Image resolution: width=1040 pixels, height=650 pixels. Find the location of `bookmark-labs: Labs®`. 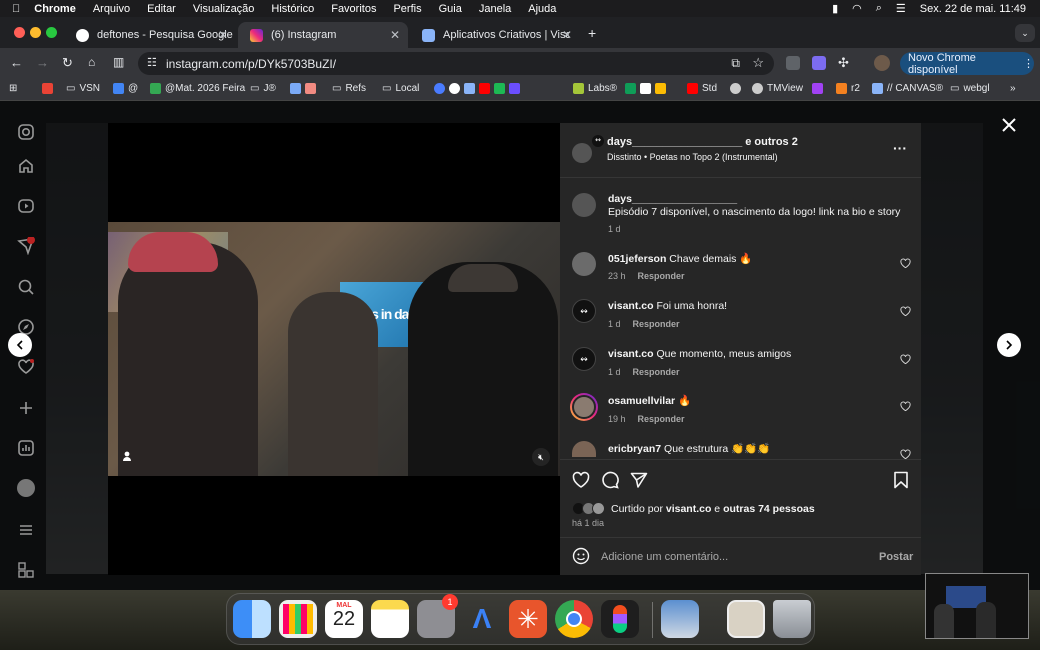

bookmark-labs: Labs® is located at coordinates (595, 88).